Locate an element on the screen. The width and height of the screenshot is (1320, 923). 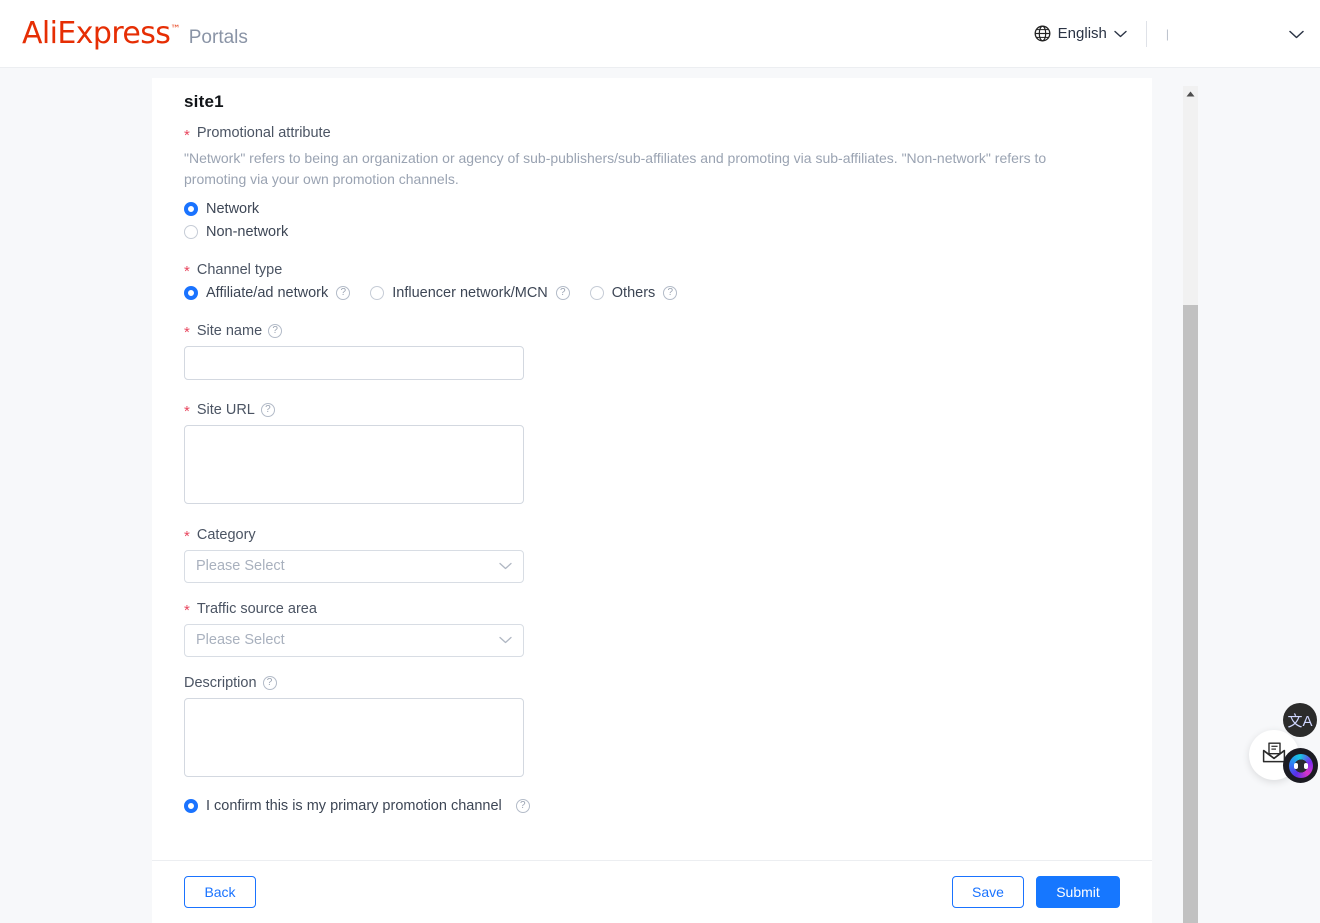
app-header: AliExpress™ Portals English | is located at coordinates (660, 34).